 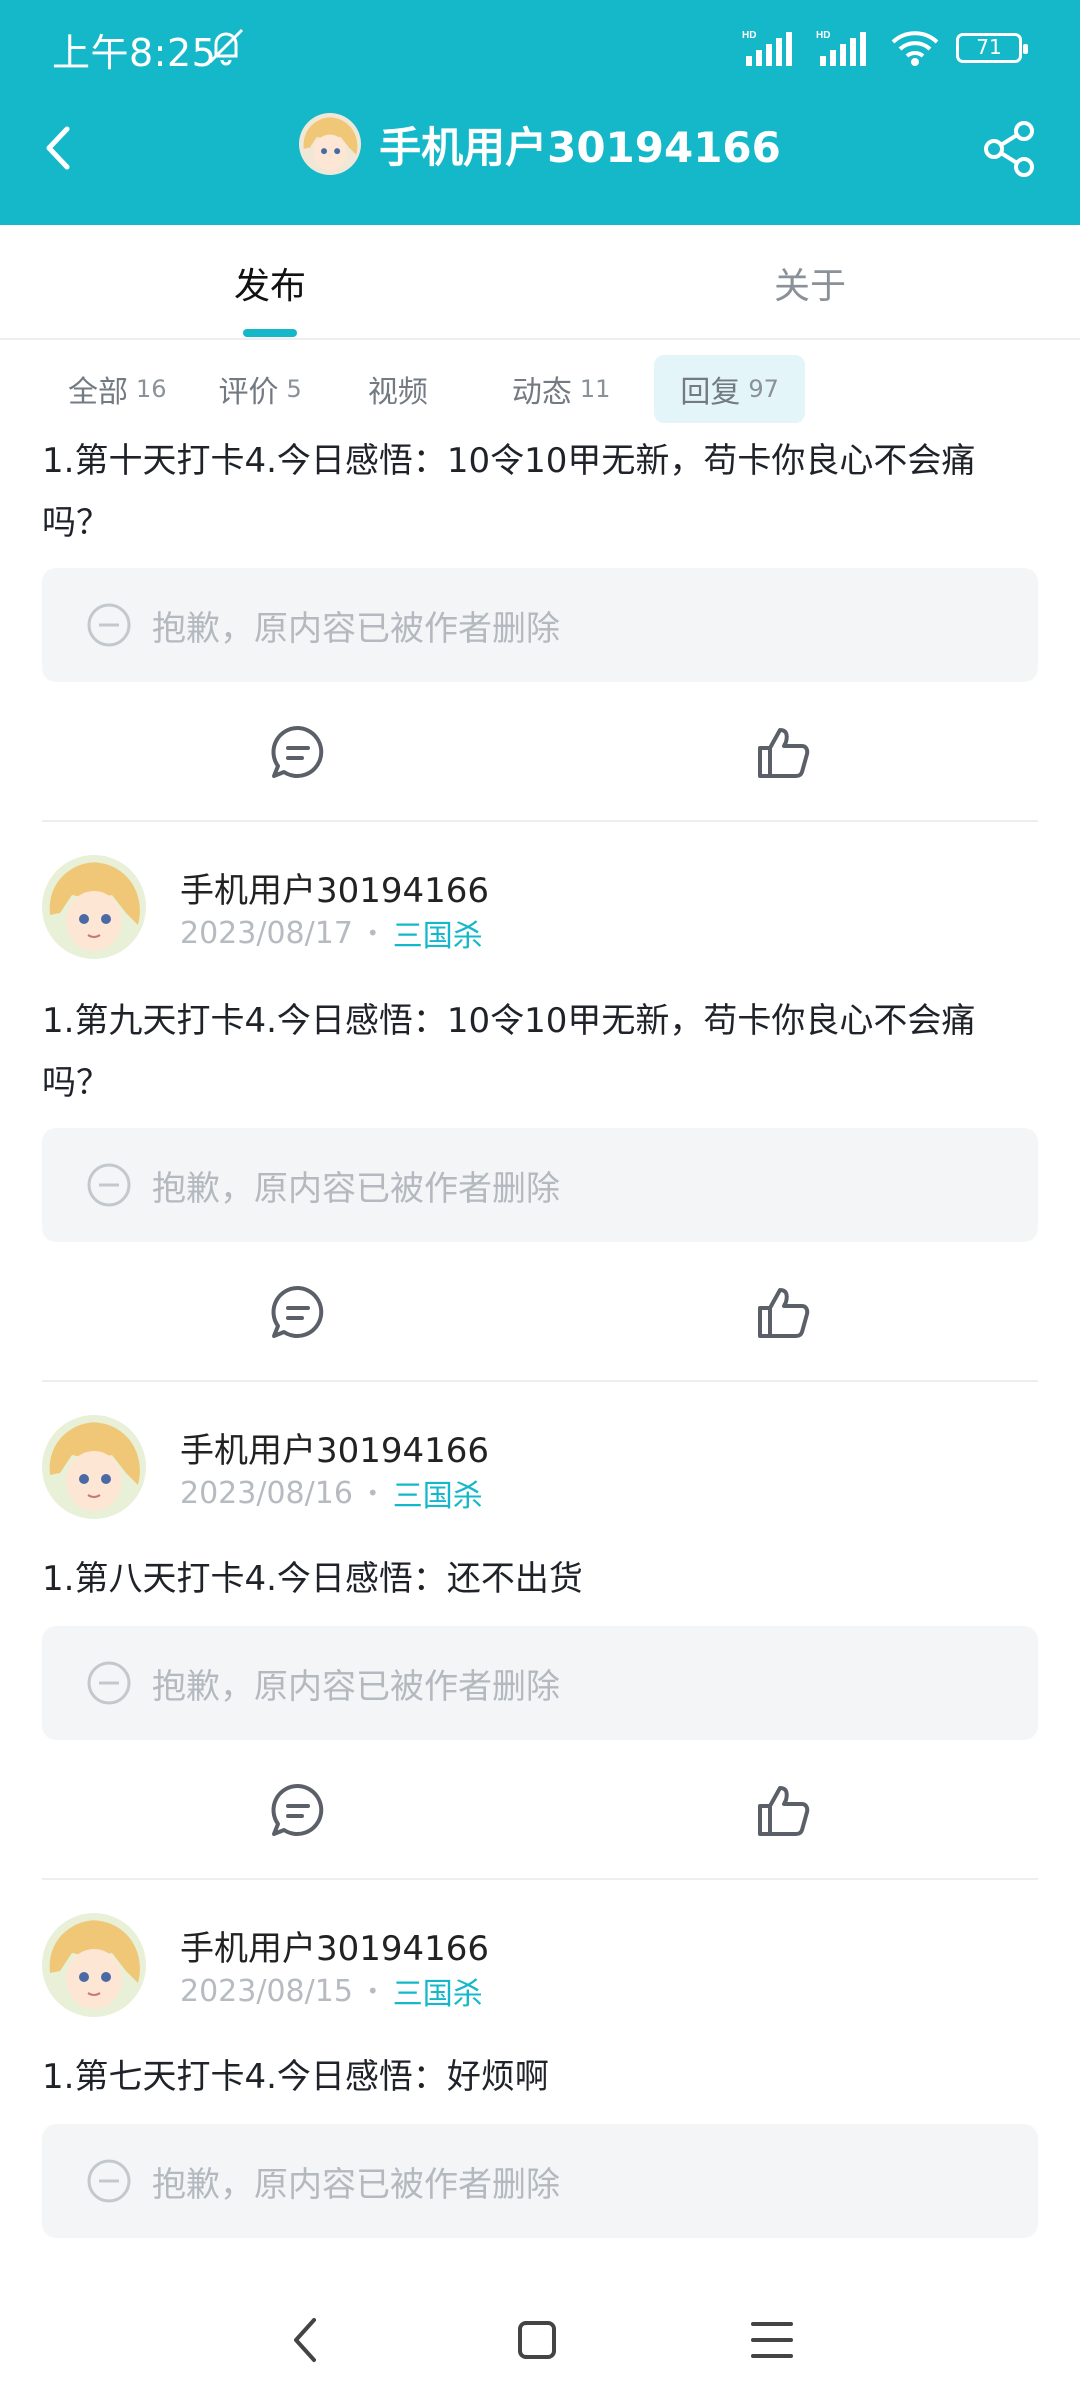 I want to click on share-button, so click(x=1010, y=149).